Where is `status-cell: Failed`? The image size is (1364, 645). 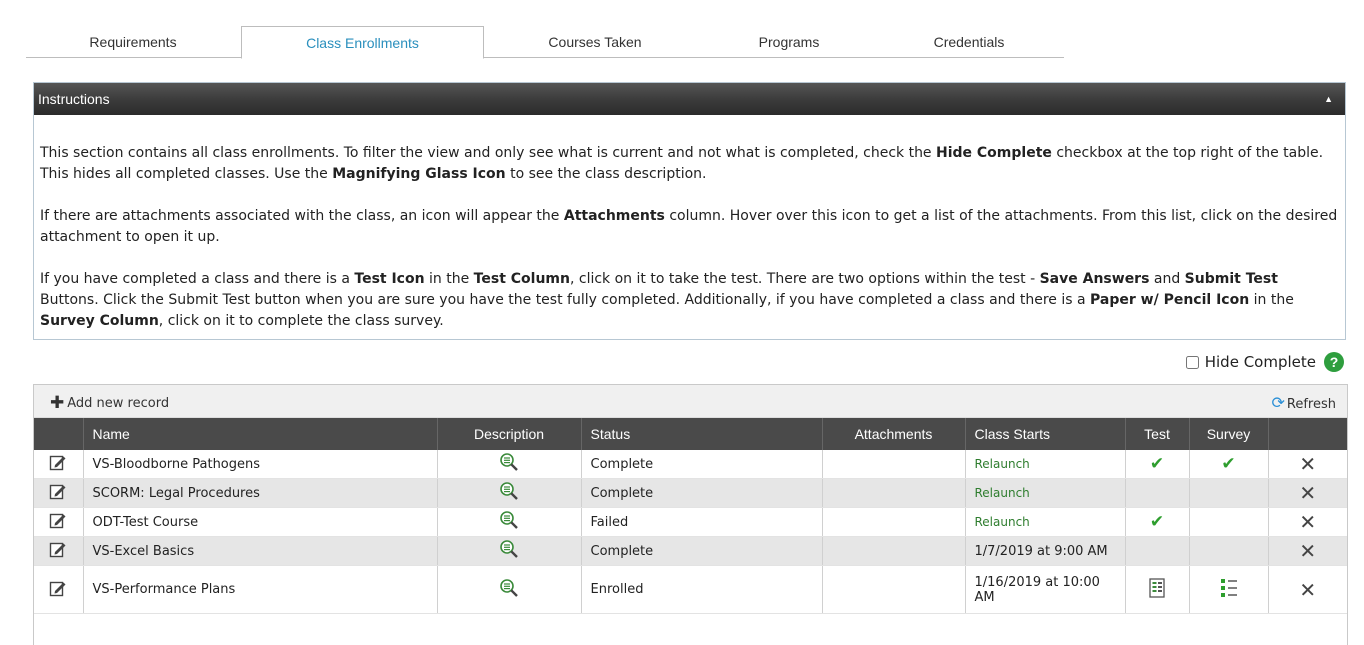 status-cell: Failed is located at coordinates (701, 522).